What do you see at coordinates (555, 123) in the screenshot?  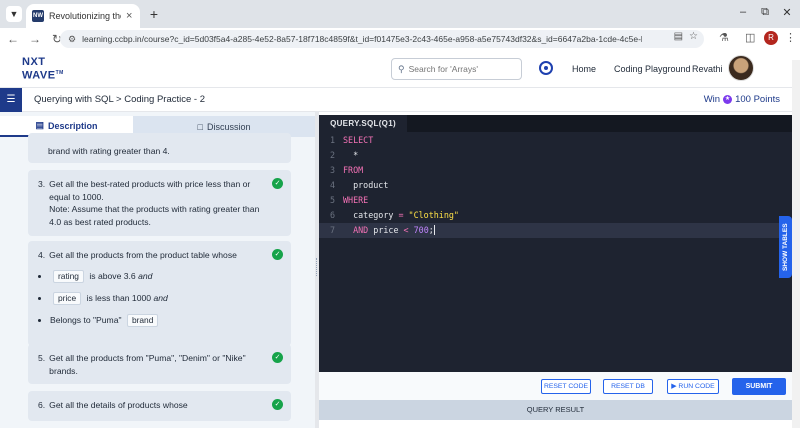 I see `editor-tabbar: QUERY.SQL(Q1)` at bounding box center [555, 123].